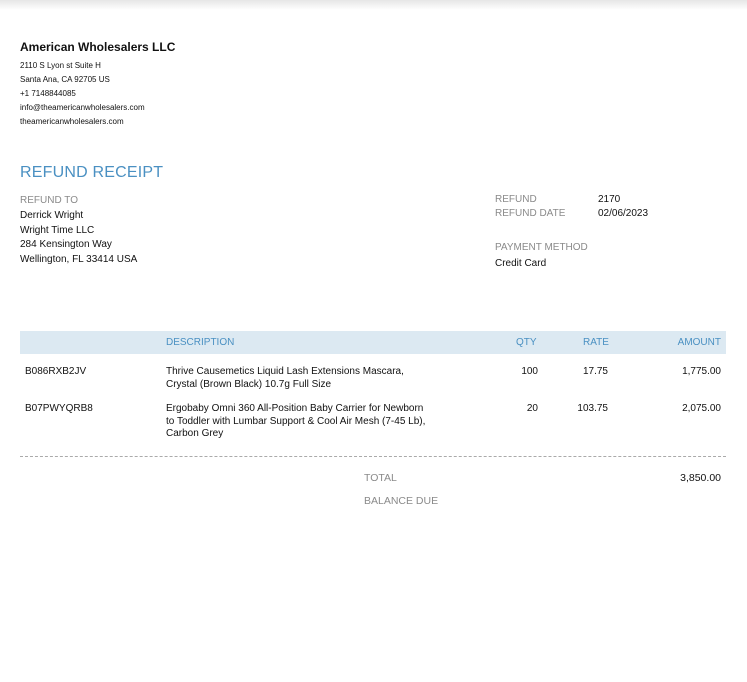 Image resolution: width=747 pixels, height=682 pixels. What do you see at coordinates (65, 79) in the screenshot?
I see `company-address-line2: Santa Ana, CA 92705 US` at bounding box center [65, 79].